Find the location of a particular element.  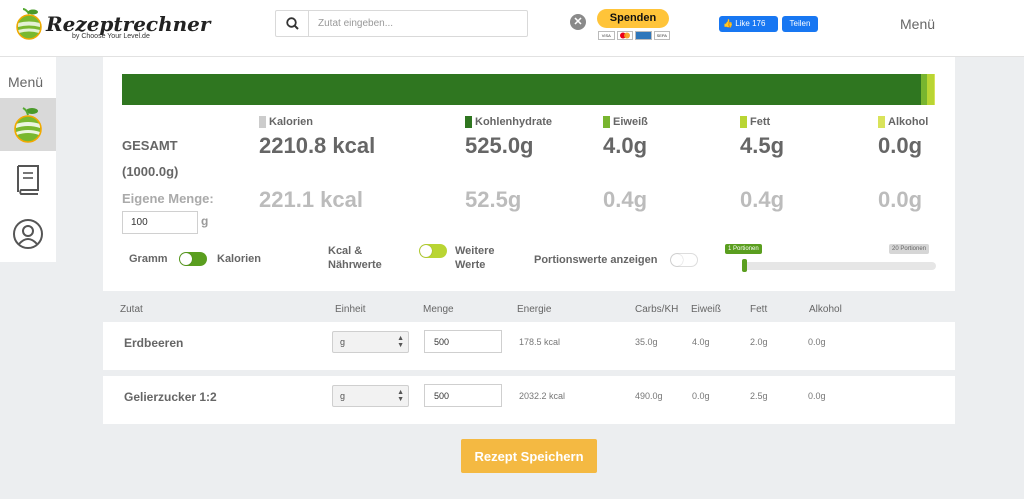

nutrient-label: Kohlenhydrate is located at coordinates (514, 122).